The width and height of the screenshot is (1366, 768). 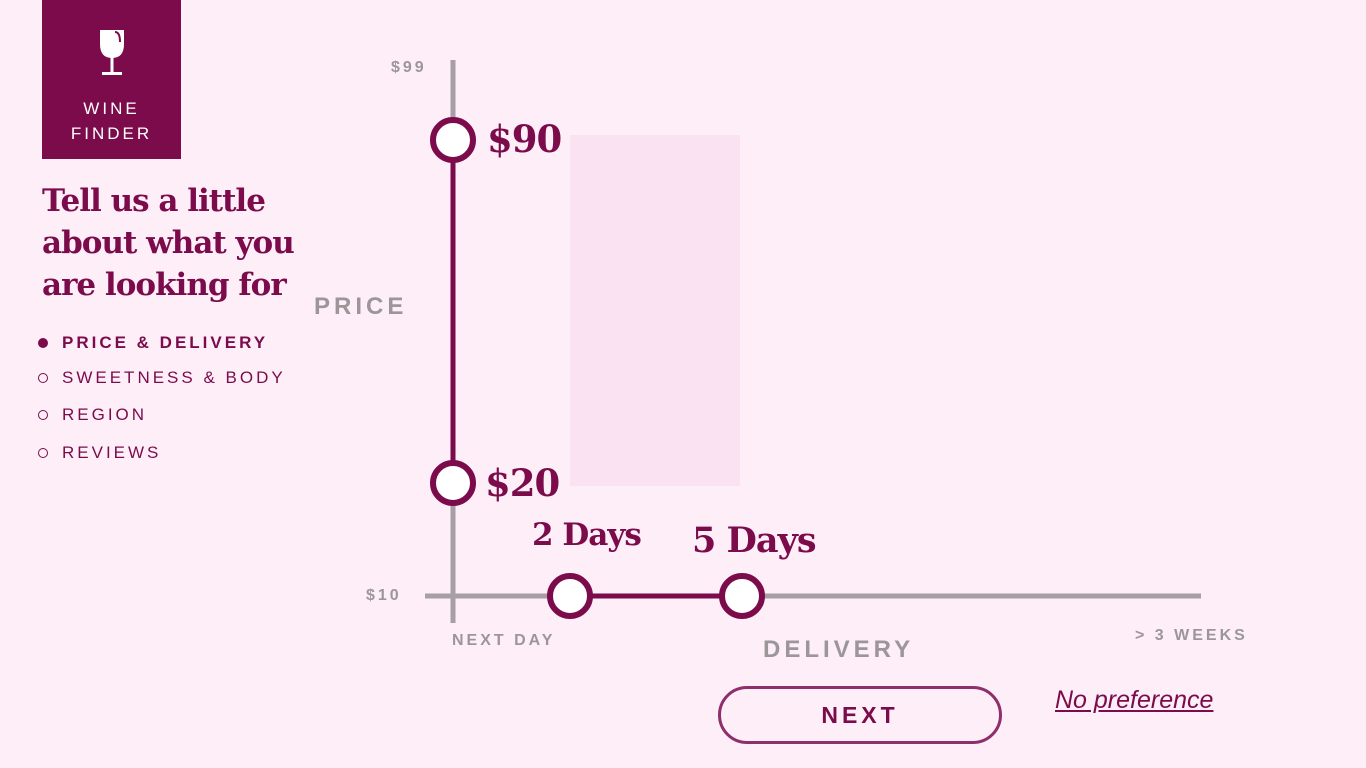 I want to click on price-max-handle, so click(x=453, y=140).